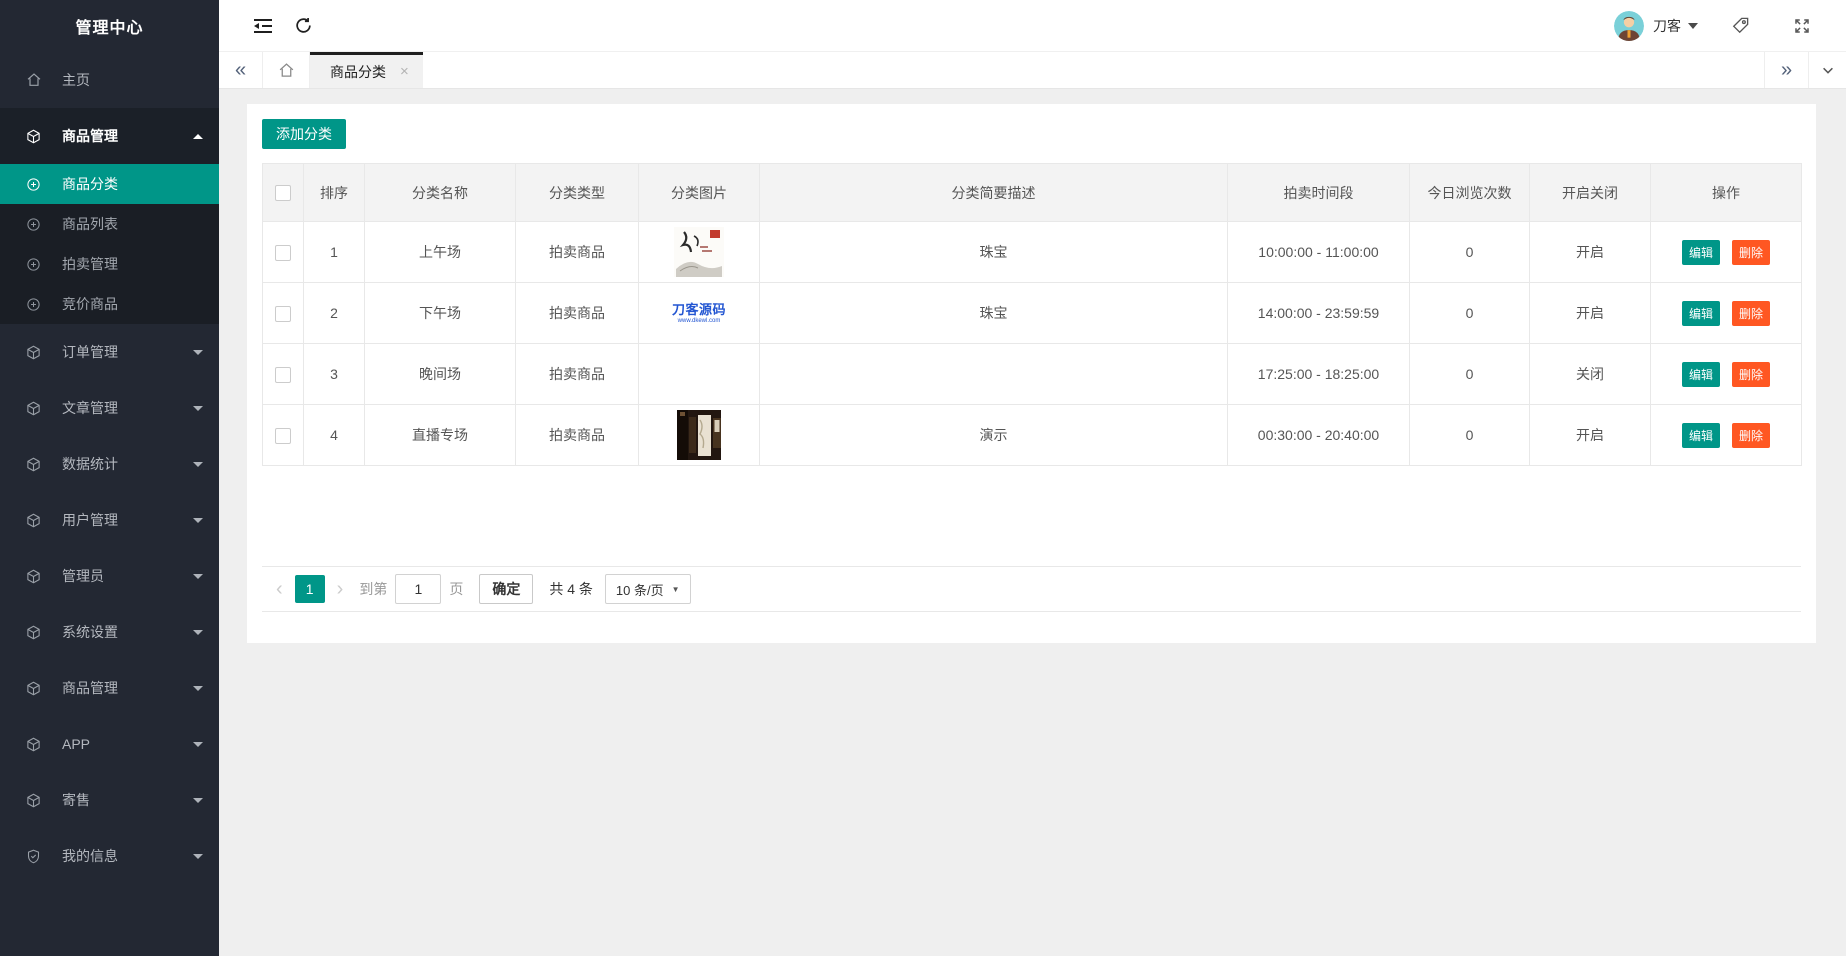  Describe the element at coordinates (109, 464) in the screenshot. I see `sidebar-item-statistics: 数据统计` at that location.